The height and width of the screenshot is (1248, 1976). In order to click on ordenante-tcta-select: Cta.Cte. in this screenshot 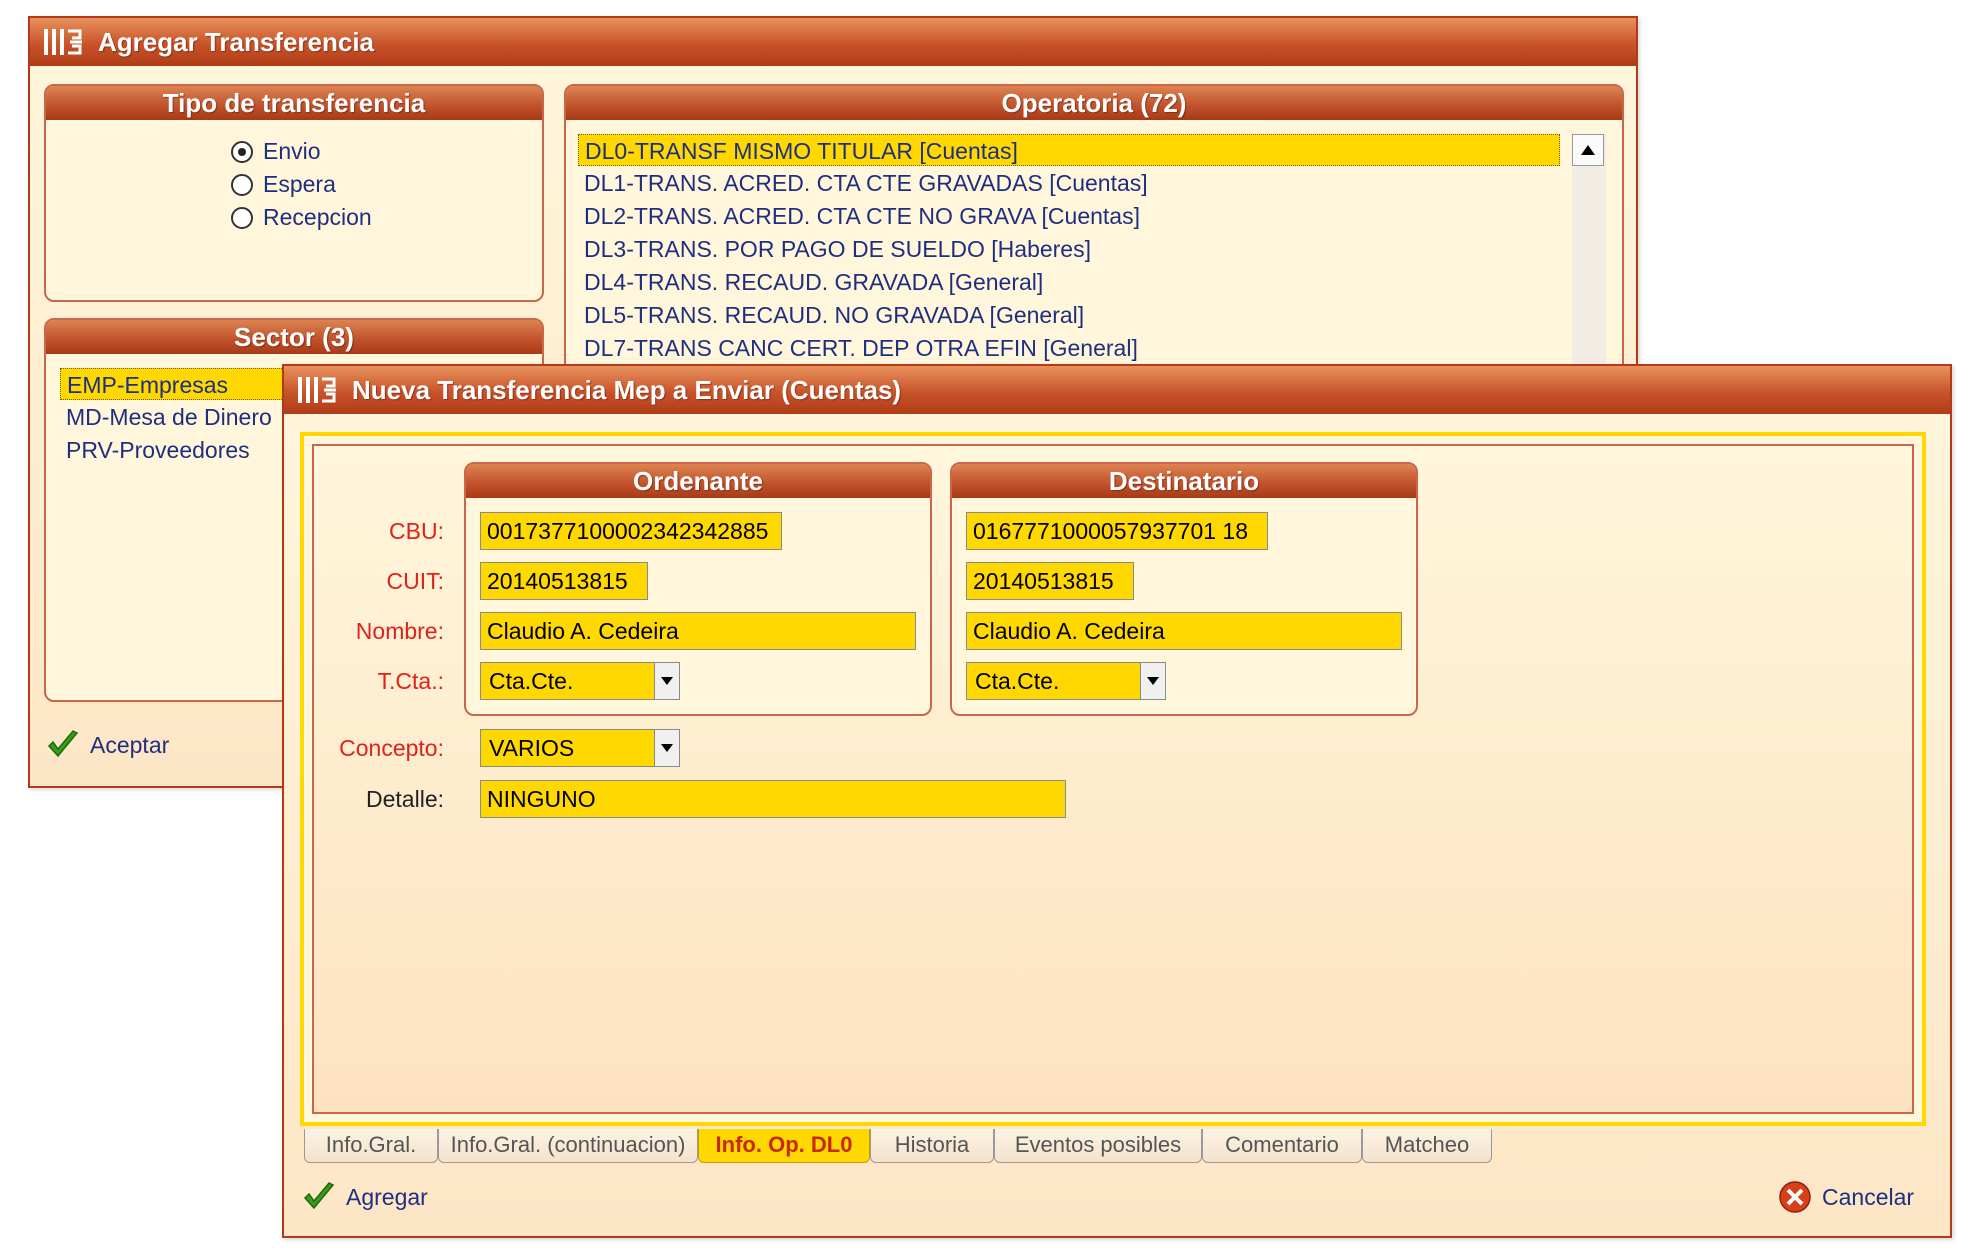, I will do `click(580, 681)`.